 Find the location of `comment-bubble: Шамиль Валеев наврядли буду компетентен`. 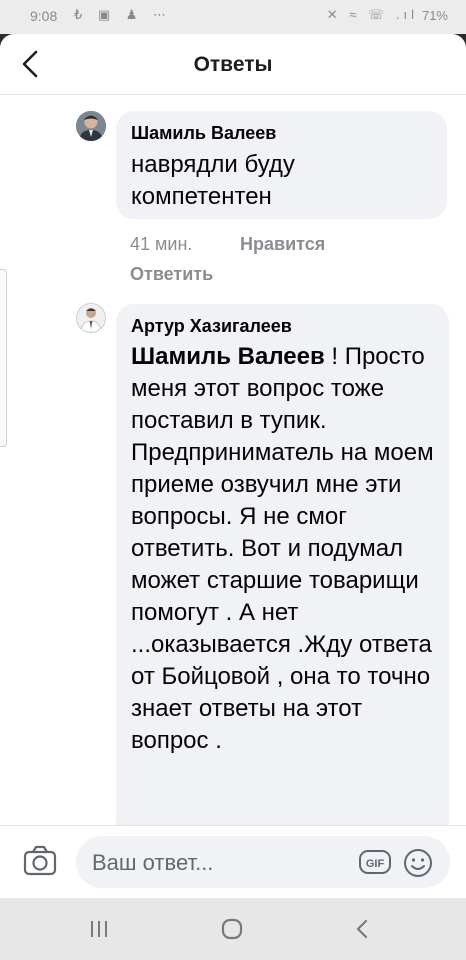

comment-bubble: Шамиль Валеев наврядли буду компетентен is located at coordinates (281, 165).